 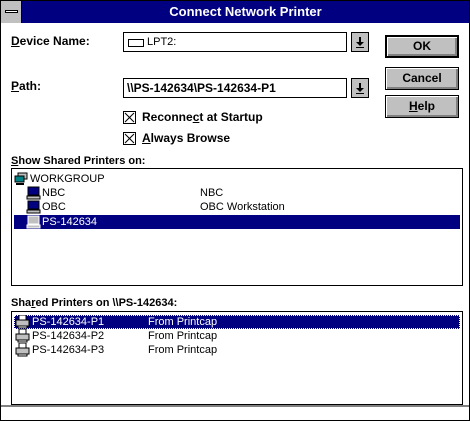 I want to click on system-menu-button, so click(x=11, y=12).